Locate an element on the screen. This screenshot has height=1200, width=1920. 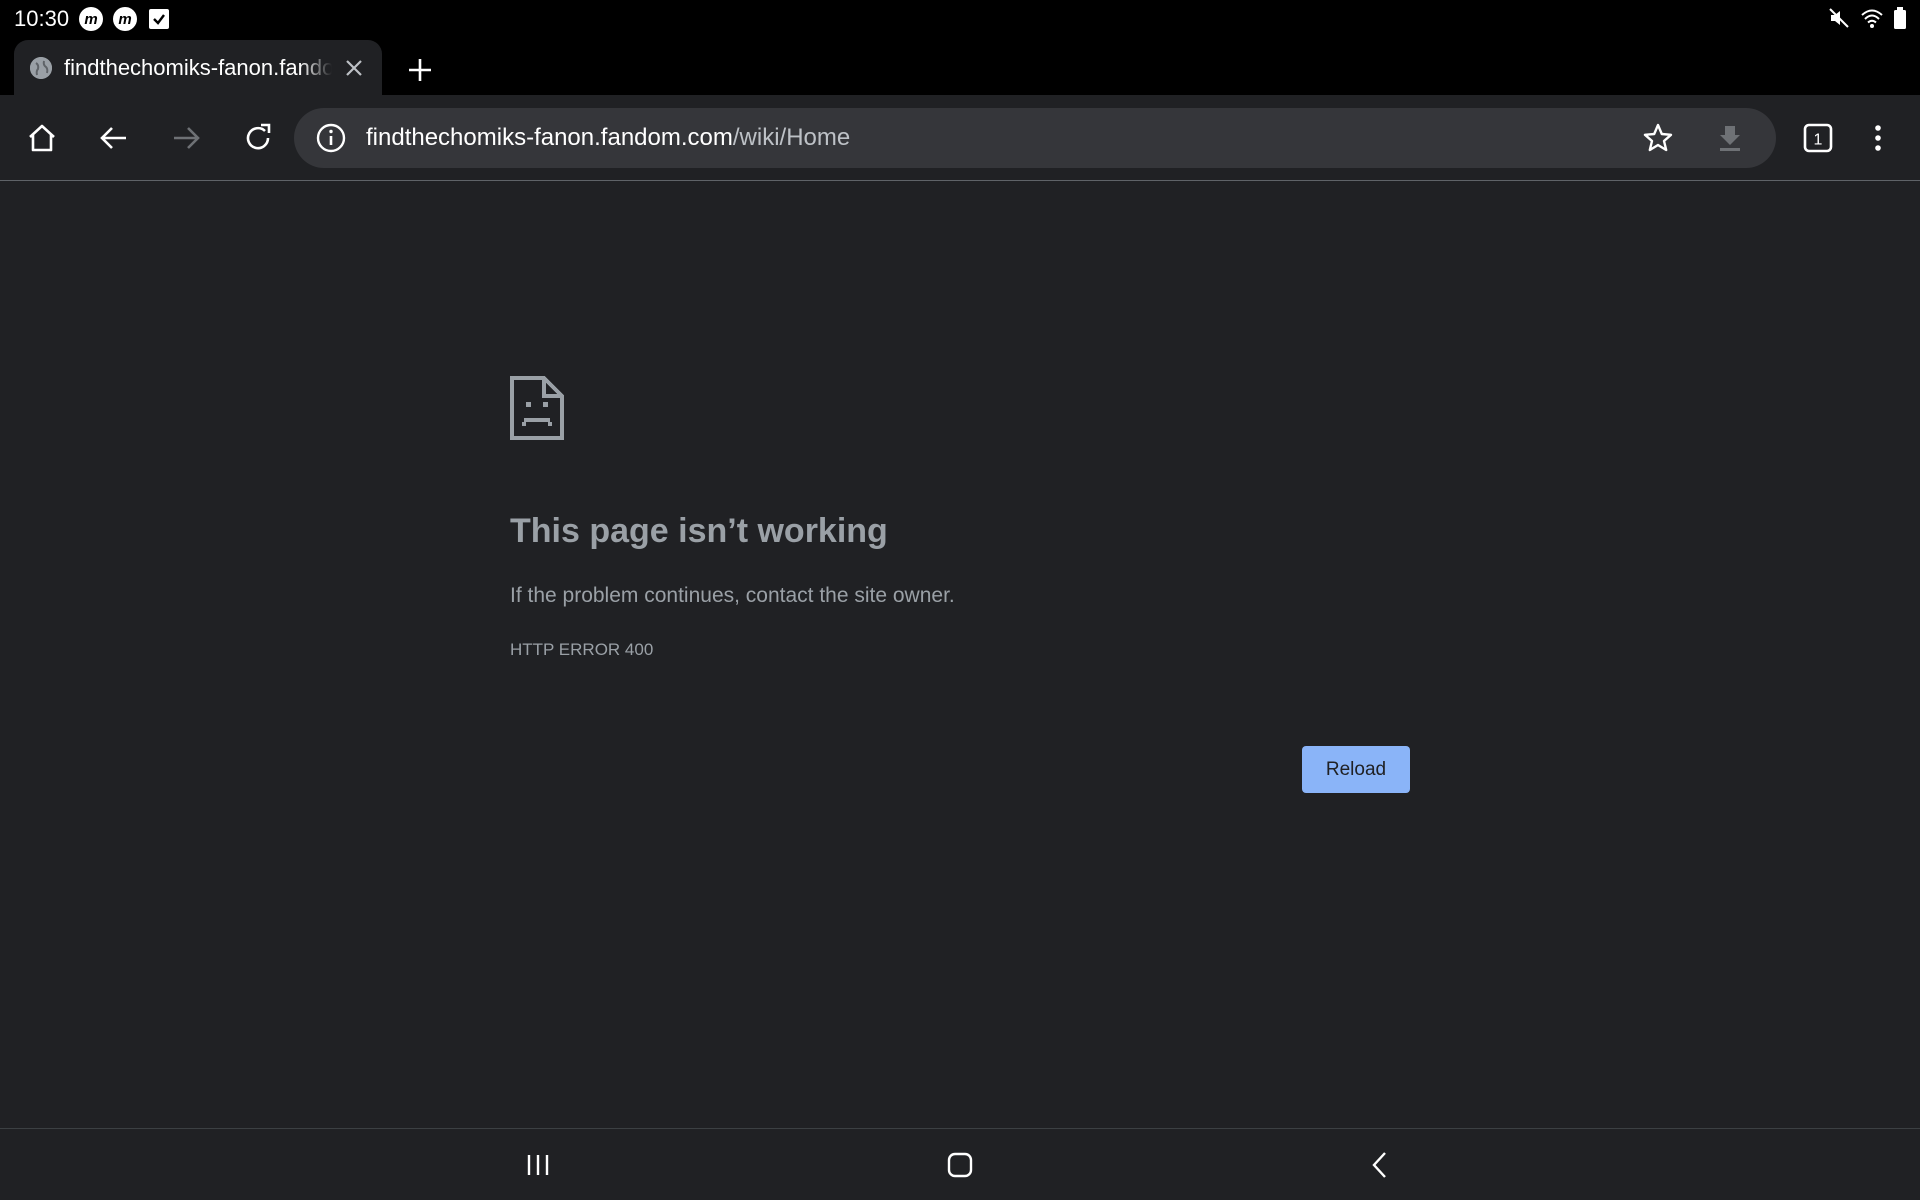
home-icon is located at coordinates (42, 138).